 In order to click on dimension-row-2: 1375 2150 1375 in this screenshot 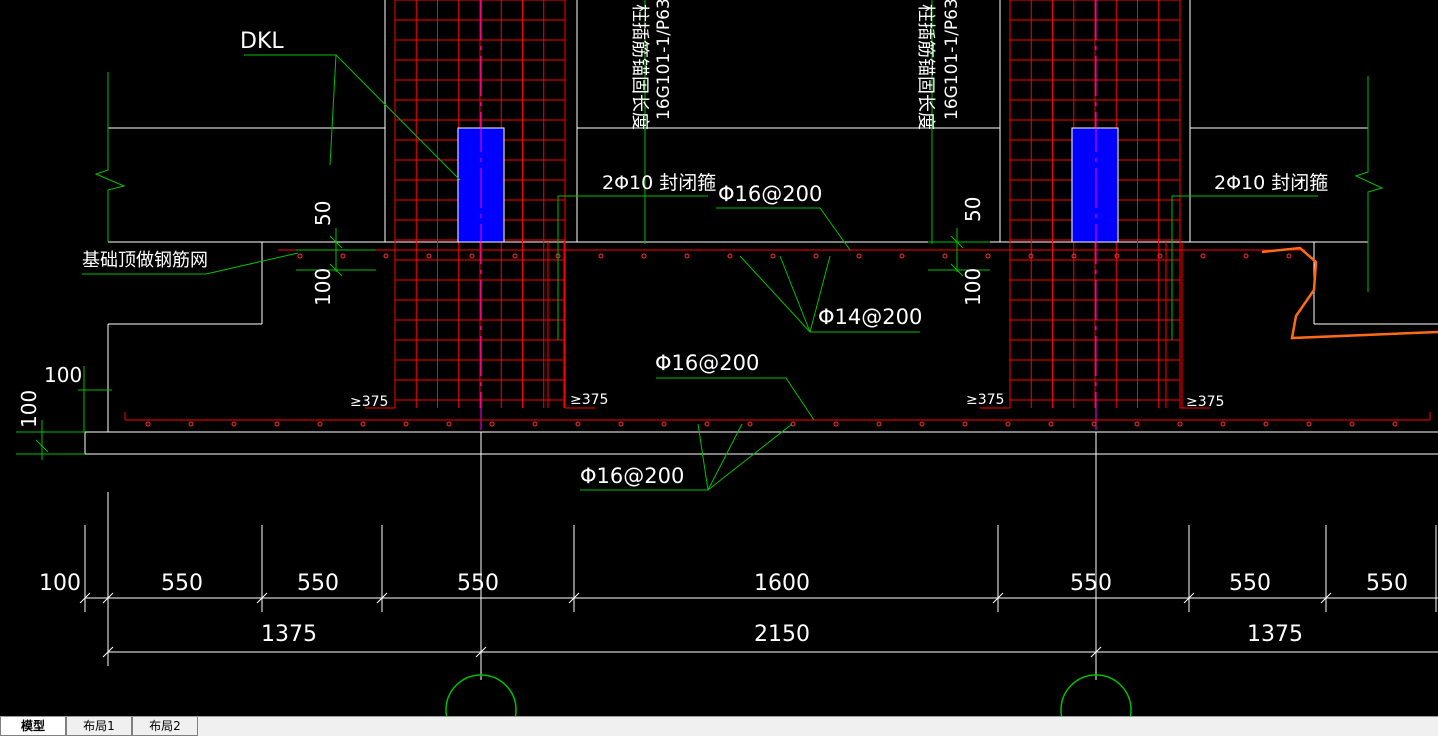, I will do `click(782, 634)`.